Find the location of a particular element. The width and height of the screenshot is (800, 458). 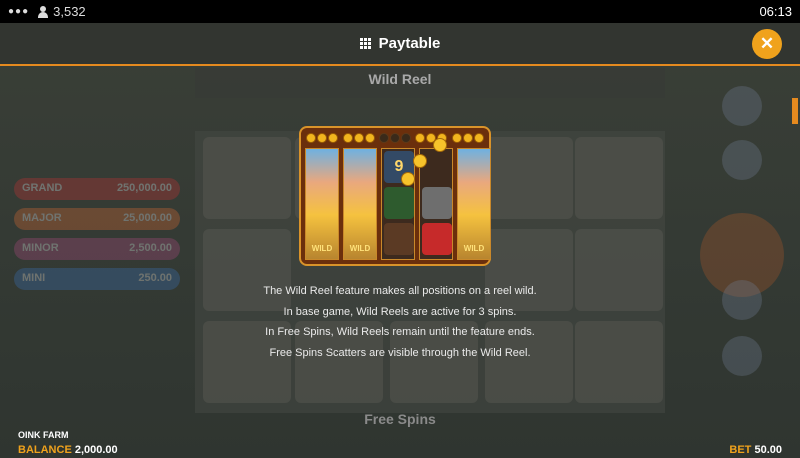

section-title: Wild Reel is located at coordinates (400, 79).